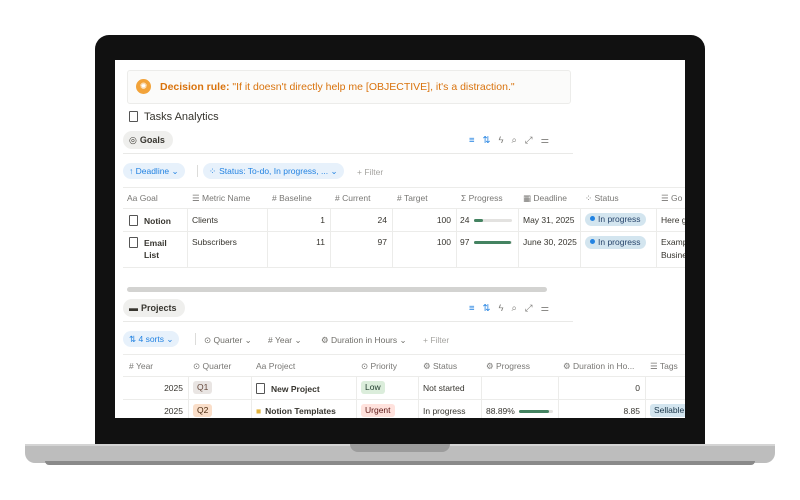 The width and height of the screenshot is (800, 500). I want to click on goal-name-email-list: Email, so click(148, 242).